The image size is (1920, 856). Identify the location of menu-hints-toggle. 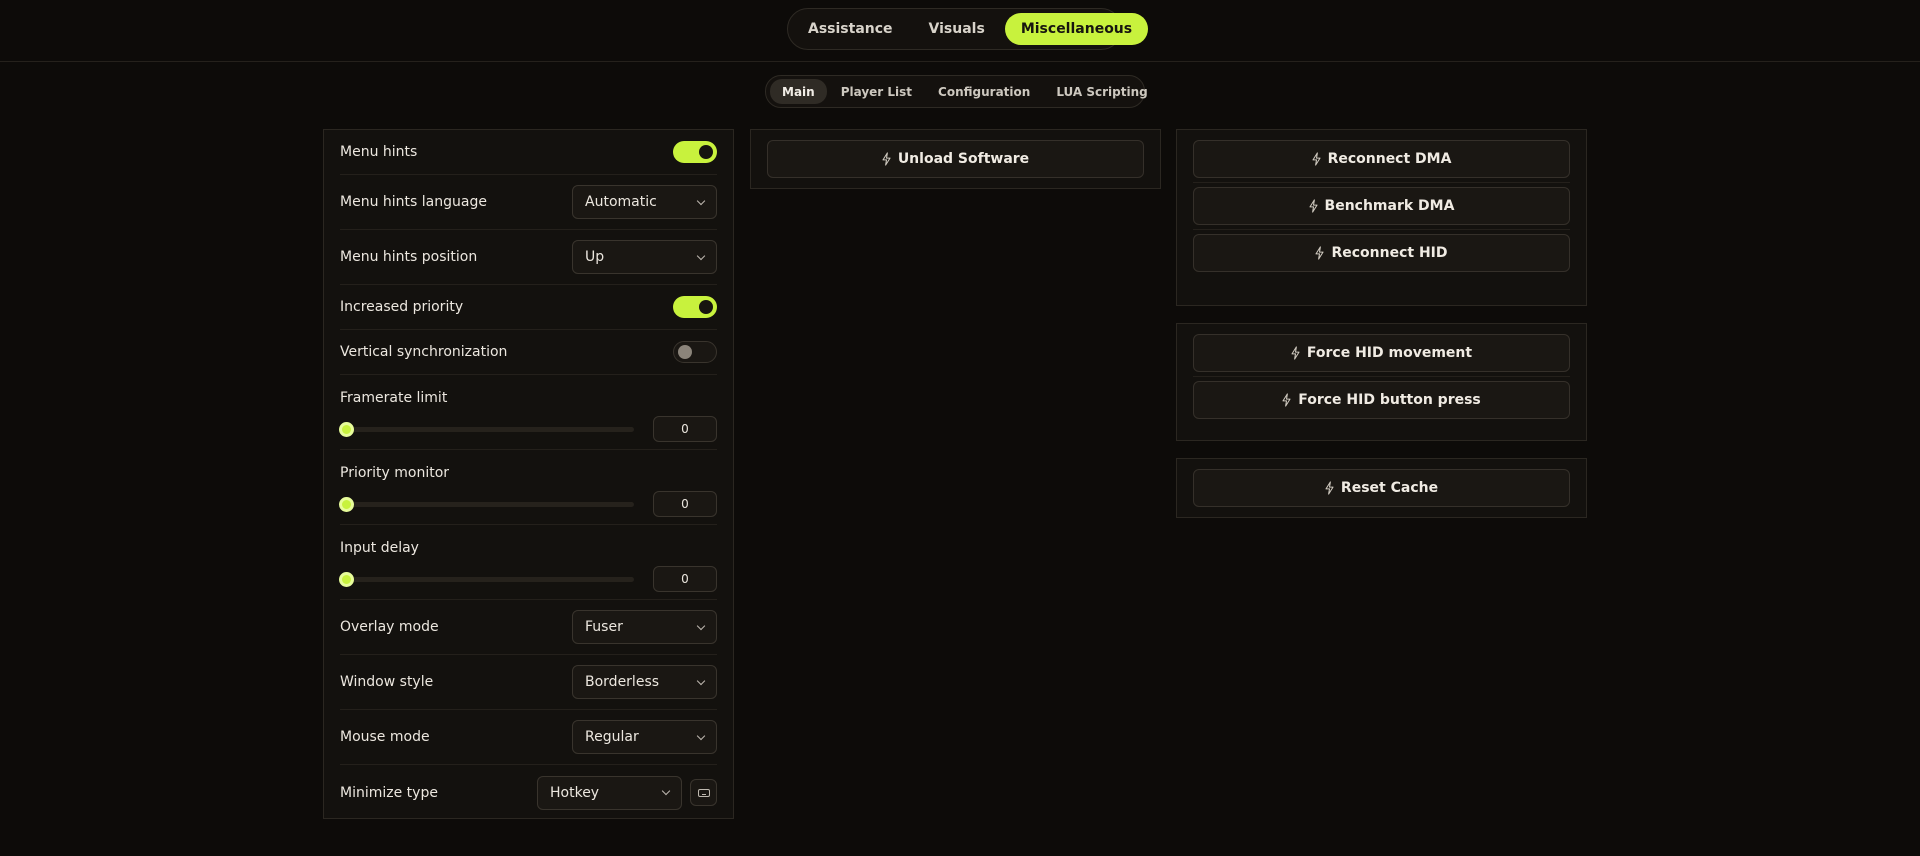
(695, 152).